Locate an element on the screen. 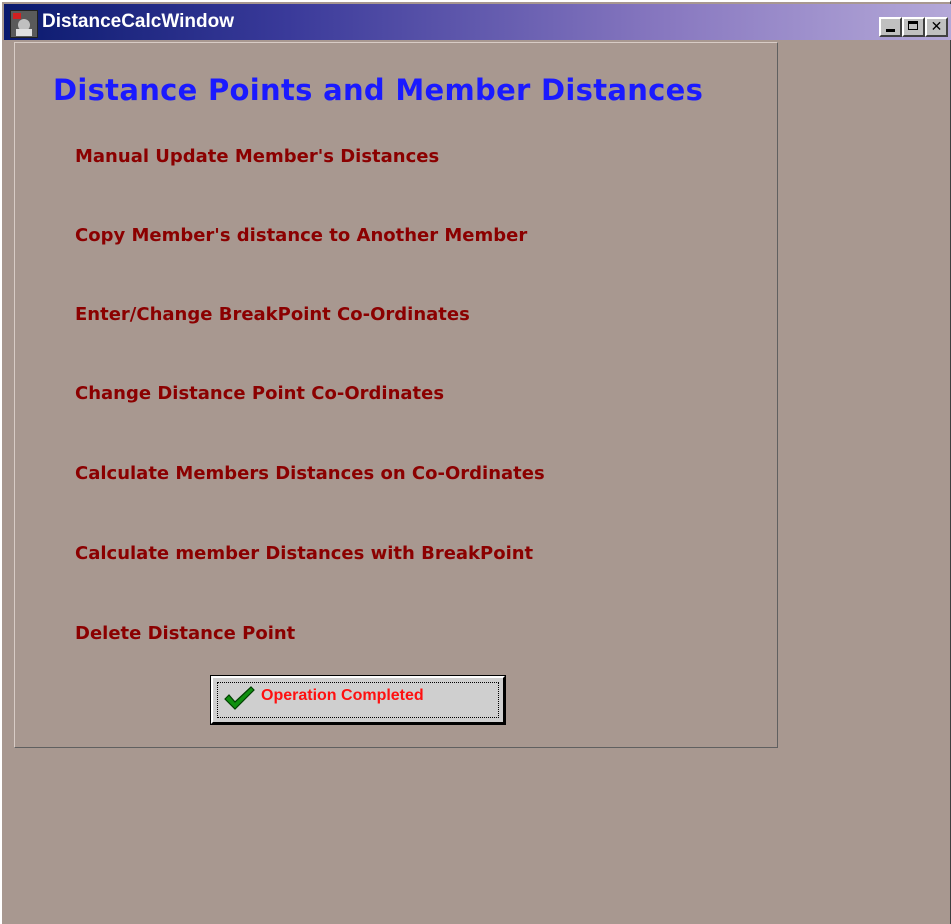 The height and width of the screenshot is (924, 951). maximize-icon is located at coordinates (913, 25).